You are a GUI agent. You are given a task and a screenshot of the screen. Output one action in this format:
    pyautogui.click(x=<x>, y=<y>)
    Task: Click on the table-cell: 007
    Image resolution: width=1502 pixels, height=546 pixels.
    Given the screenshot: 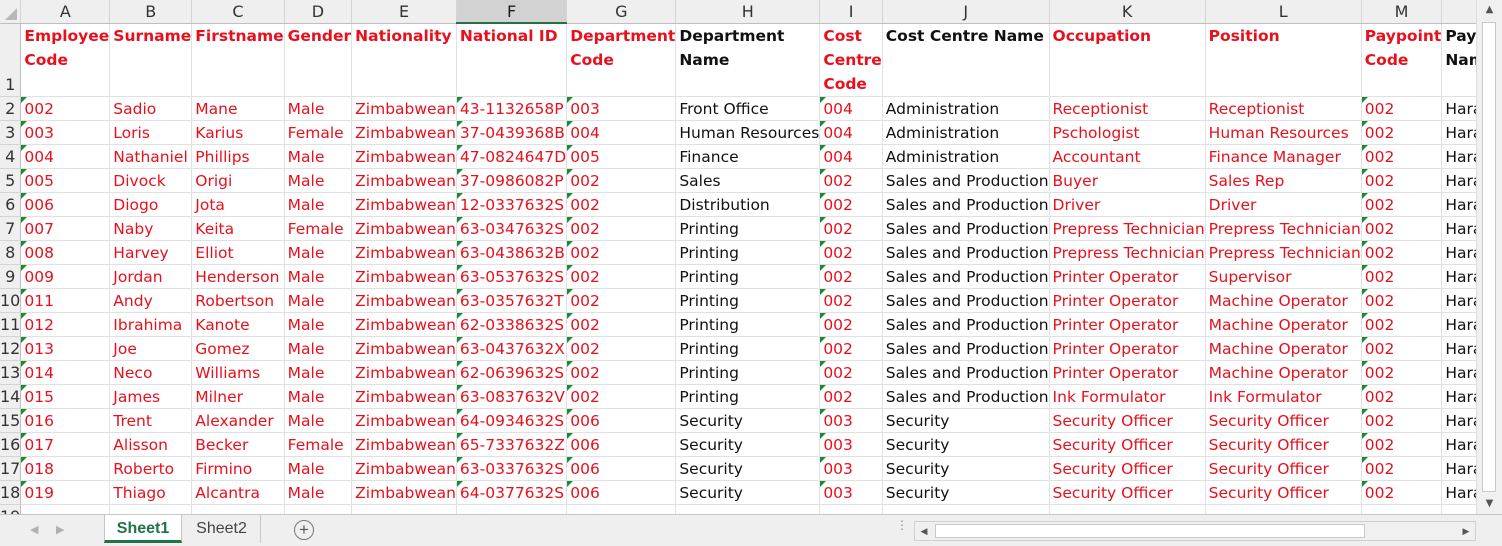 What is the action you would take?
    pyautogui.click(x=65, y=228)
    